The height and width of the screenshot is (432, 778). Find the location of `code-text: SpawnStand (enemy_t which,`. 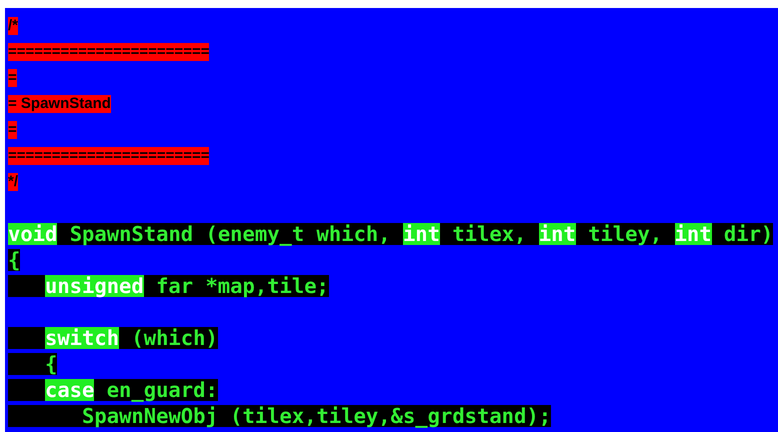

code-text: SpawnStand (enemy_t which, is located at coordinates (230, 234).